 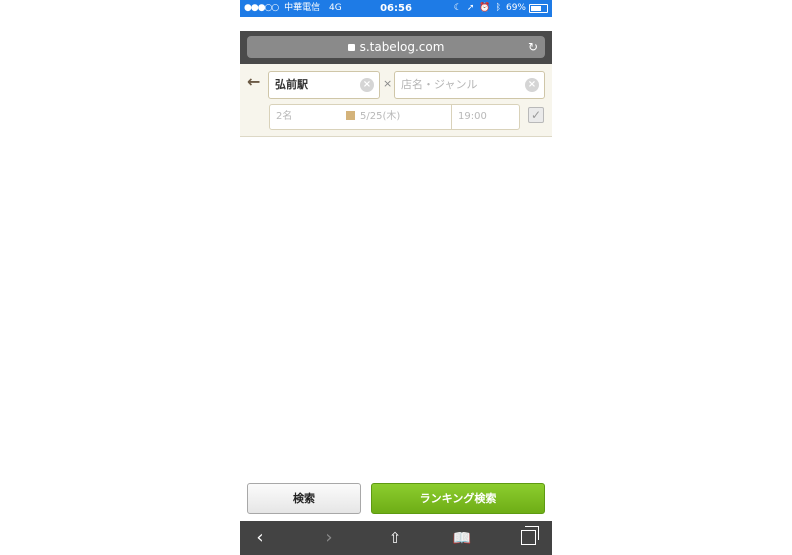 I want to click on alarm-icon: ⏰, so click(x=485, y=8).